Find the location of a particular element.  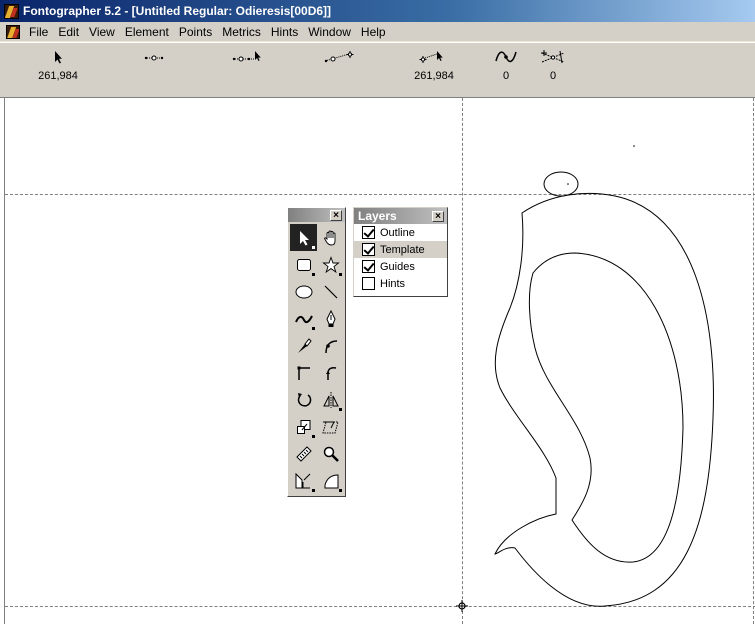

skew-tool is located at coordinates (330, 426).